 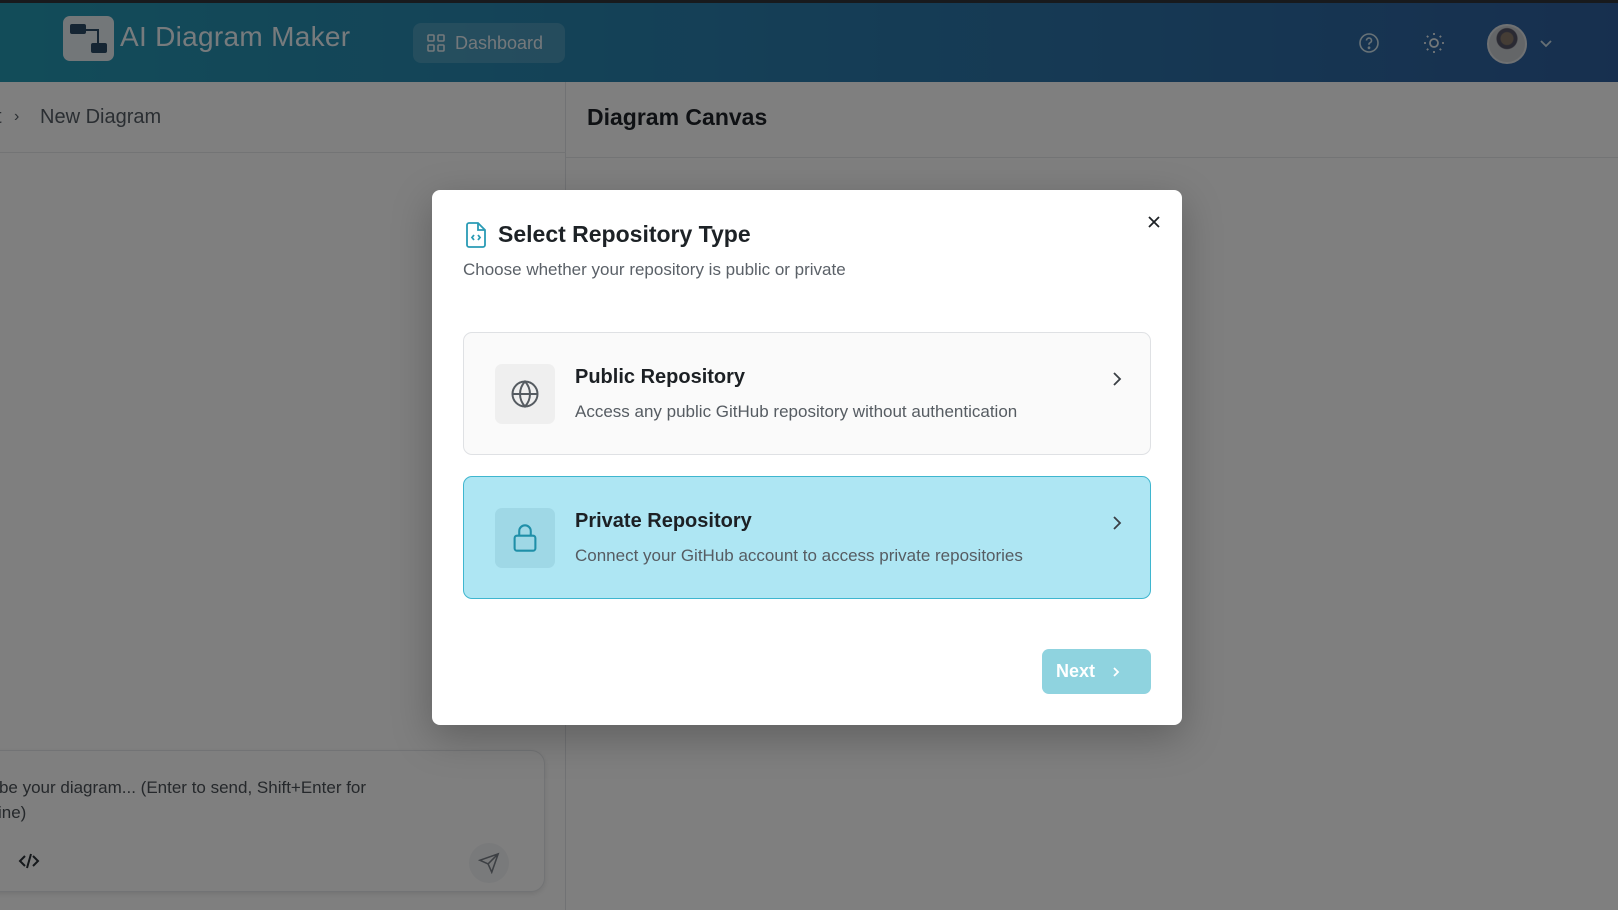 What do you see at coordinates (663, 521) in the screenshot?
I see `private-option-title: Private Repository` at bounding box center [663, 521].